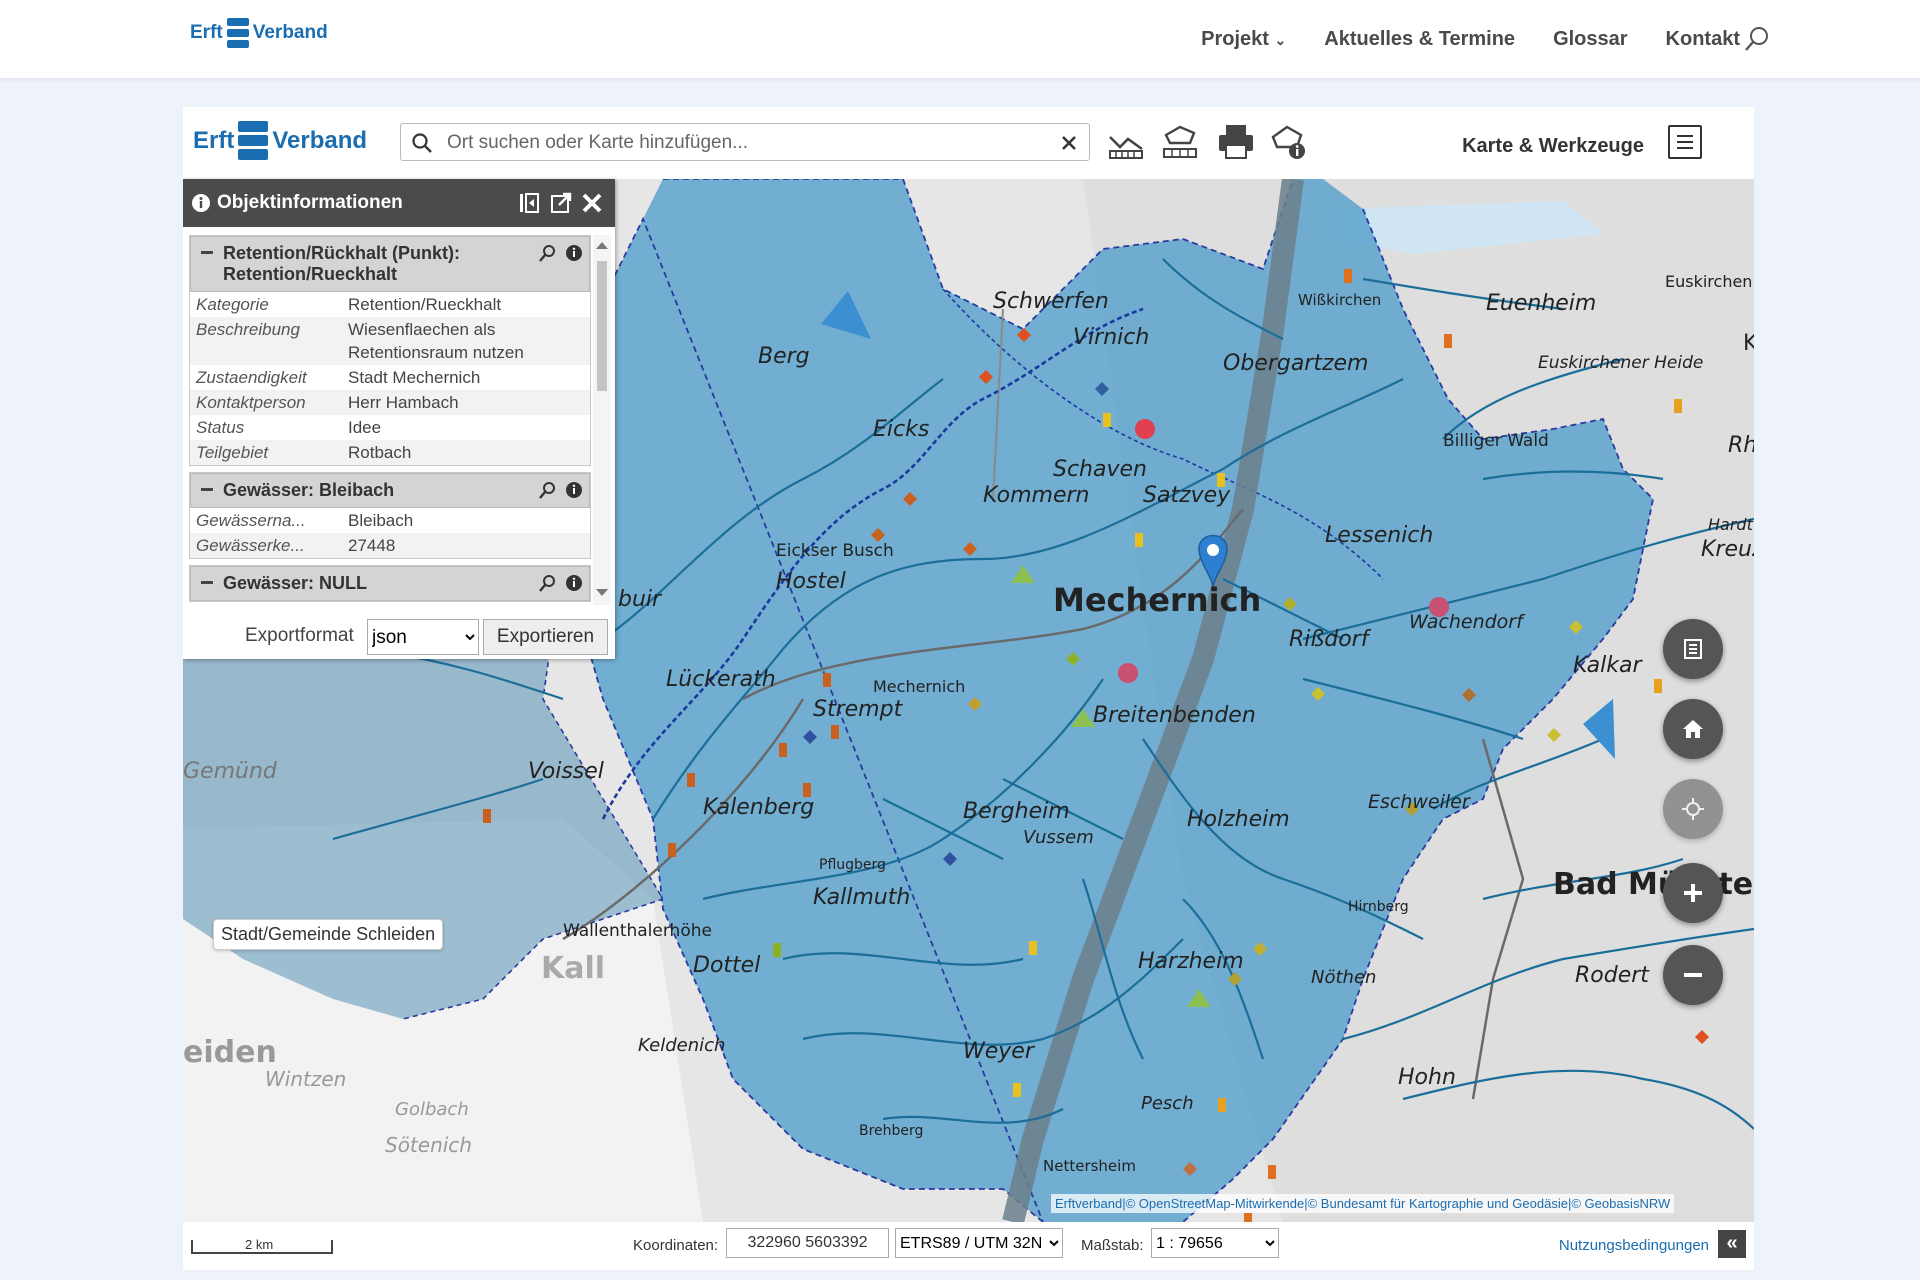 The height and width of the screenshot is (1280, 1920). What do you see at coordinates (1181, 142) in the screenshot?
I see `area-measure-icon` at bounding box center [1181, 142].